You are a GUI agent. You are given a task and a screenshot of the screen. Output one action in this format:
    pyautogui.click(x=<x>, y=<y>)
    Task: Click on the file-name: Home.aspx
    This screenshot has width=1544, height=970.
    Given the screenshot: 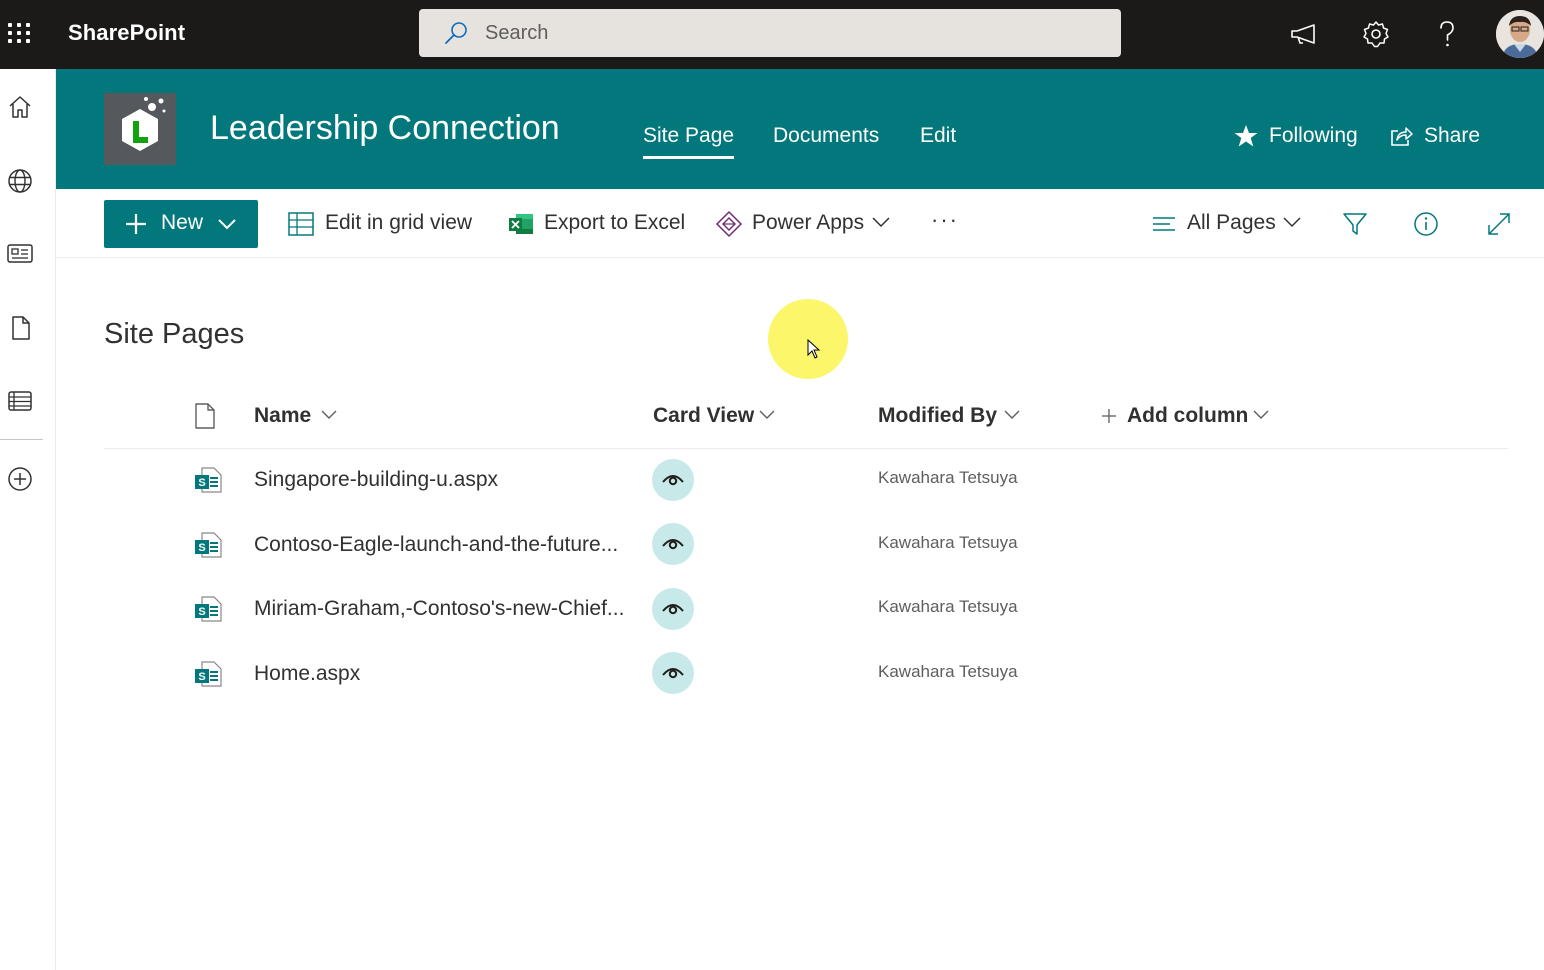 What is the action you would take?
    pyautogui.click(x=440, y=674)
    